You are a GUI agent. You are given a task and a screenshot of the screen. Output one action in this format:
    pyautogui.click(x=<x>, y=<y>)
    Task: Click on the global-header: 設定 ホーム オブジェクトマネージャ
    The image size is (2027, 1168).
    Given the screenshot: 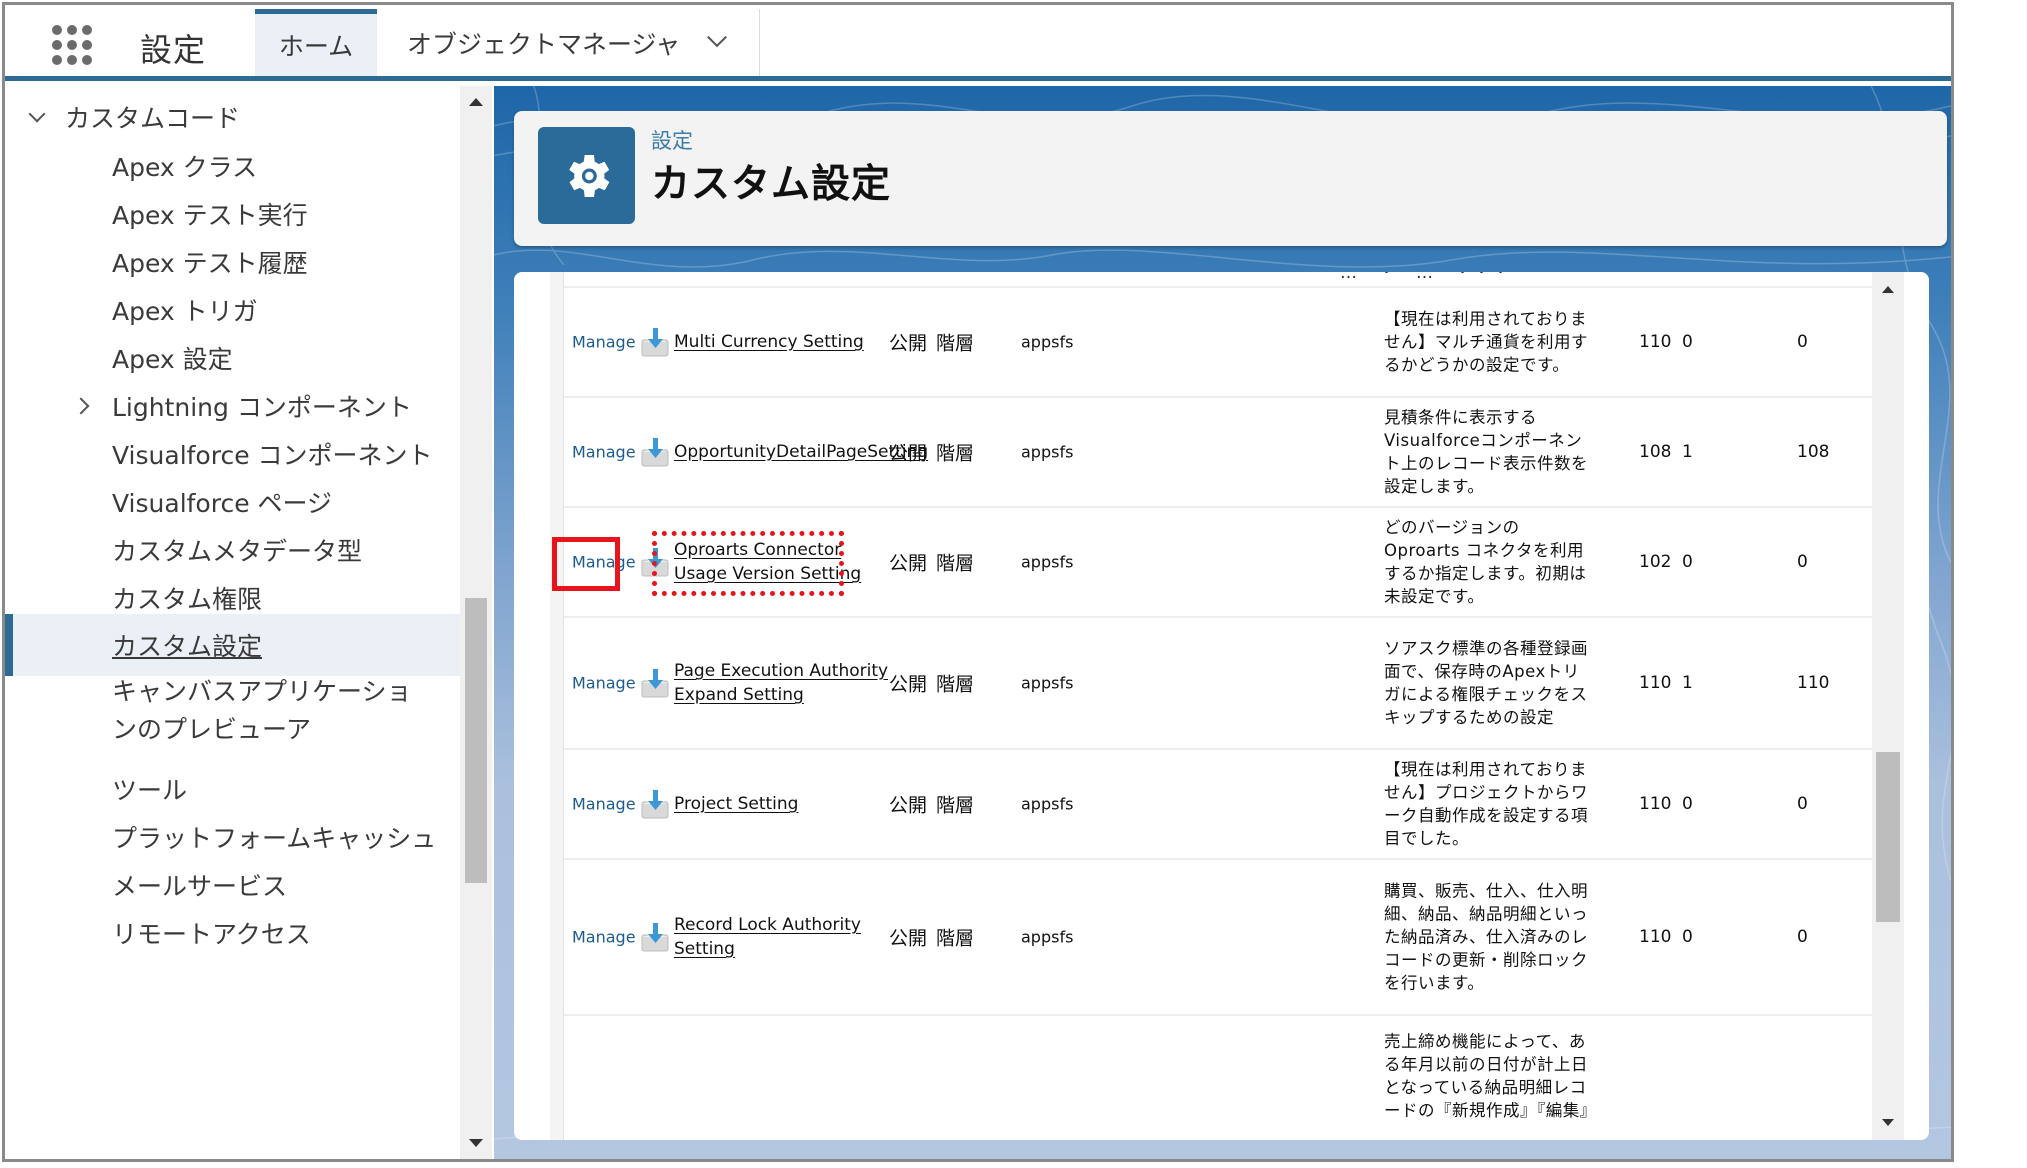 What is the action you would take?
    pyautogui.click(x=978, y=43)
    